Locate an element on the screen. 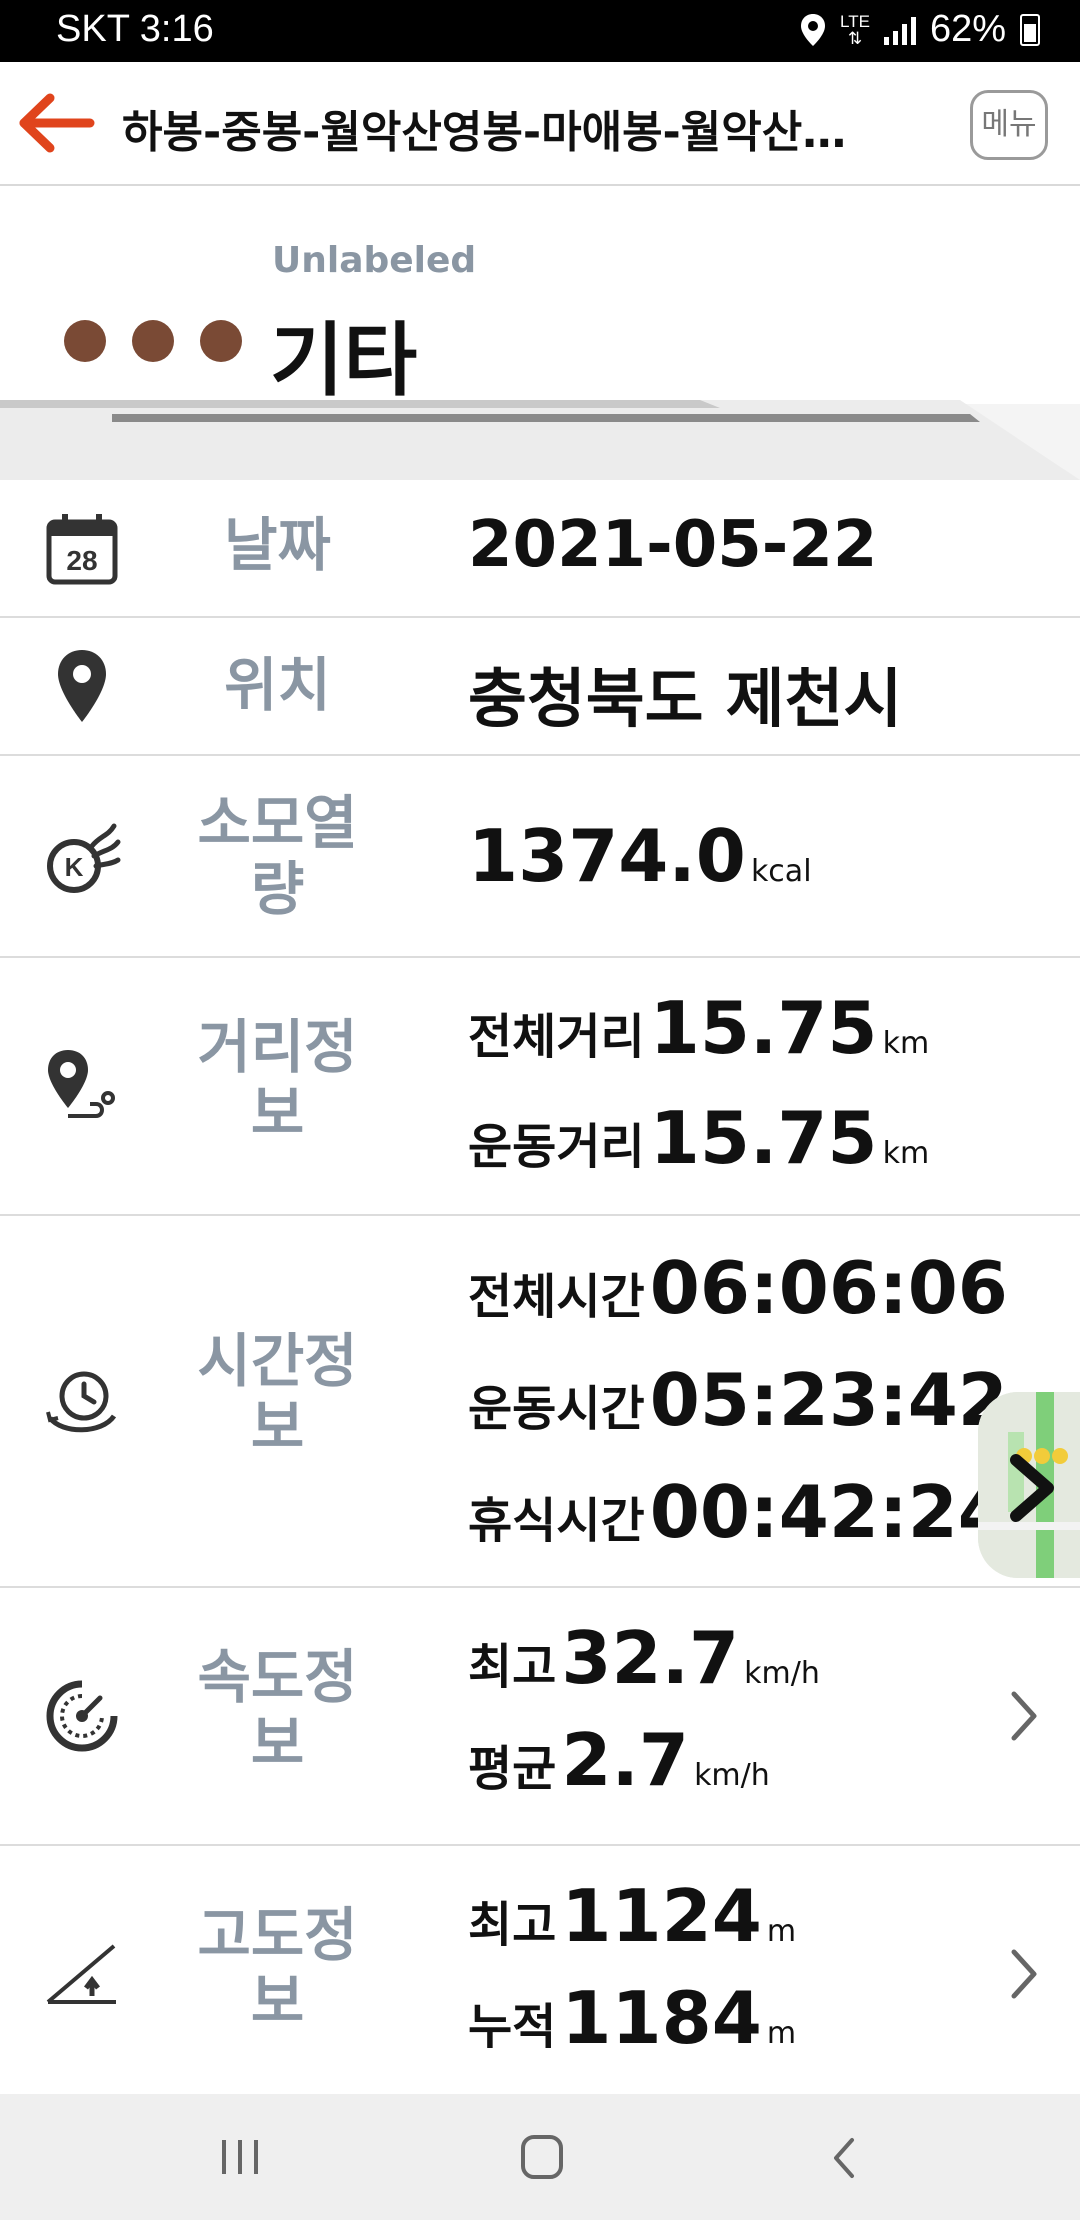 Image resolution: width=1080 pixels, height=2220 pixels. distance-label: 거리정 보 is located at coordinates (277, 1080).